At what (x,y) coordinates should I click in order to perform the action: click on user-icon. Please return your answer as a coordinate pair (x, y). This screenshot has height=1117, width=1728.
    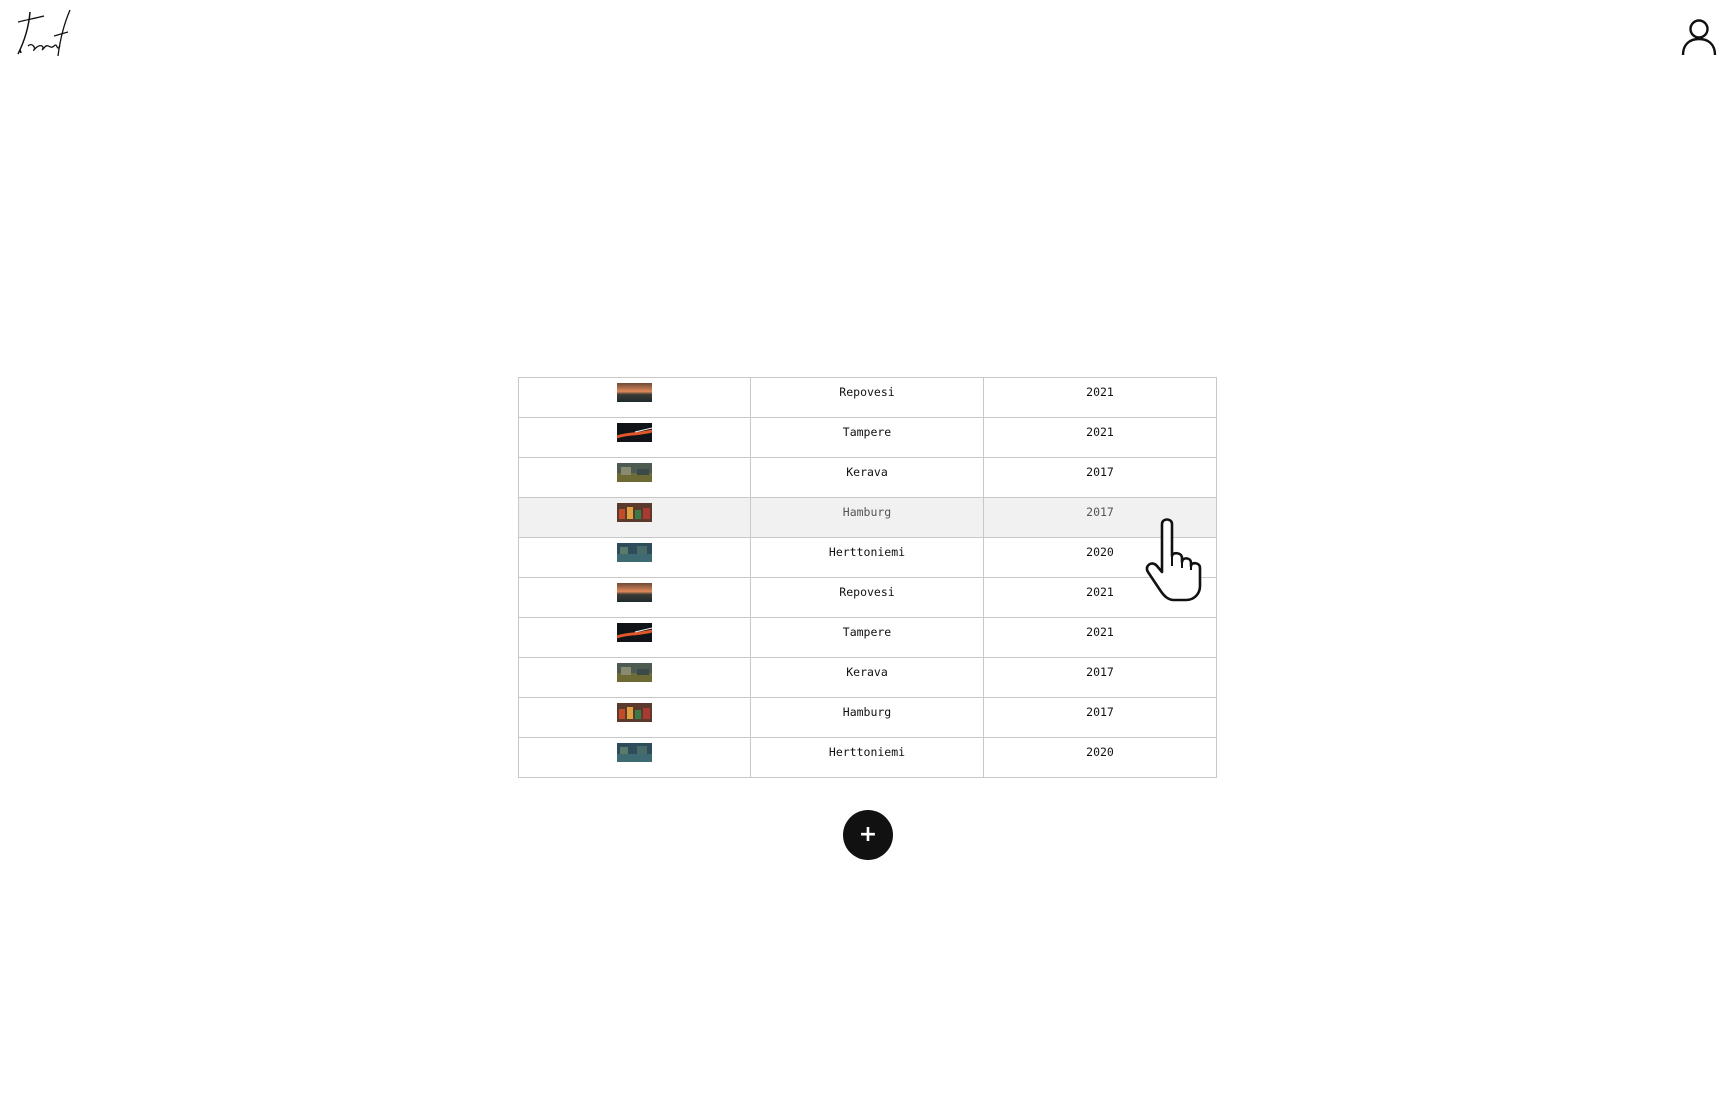
    Looking at the image, I should click on (1699, 37).